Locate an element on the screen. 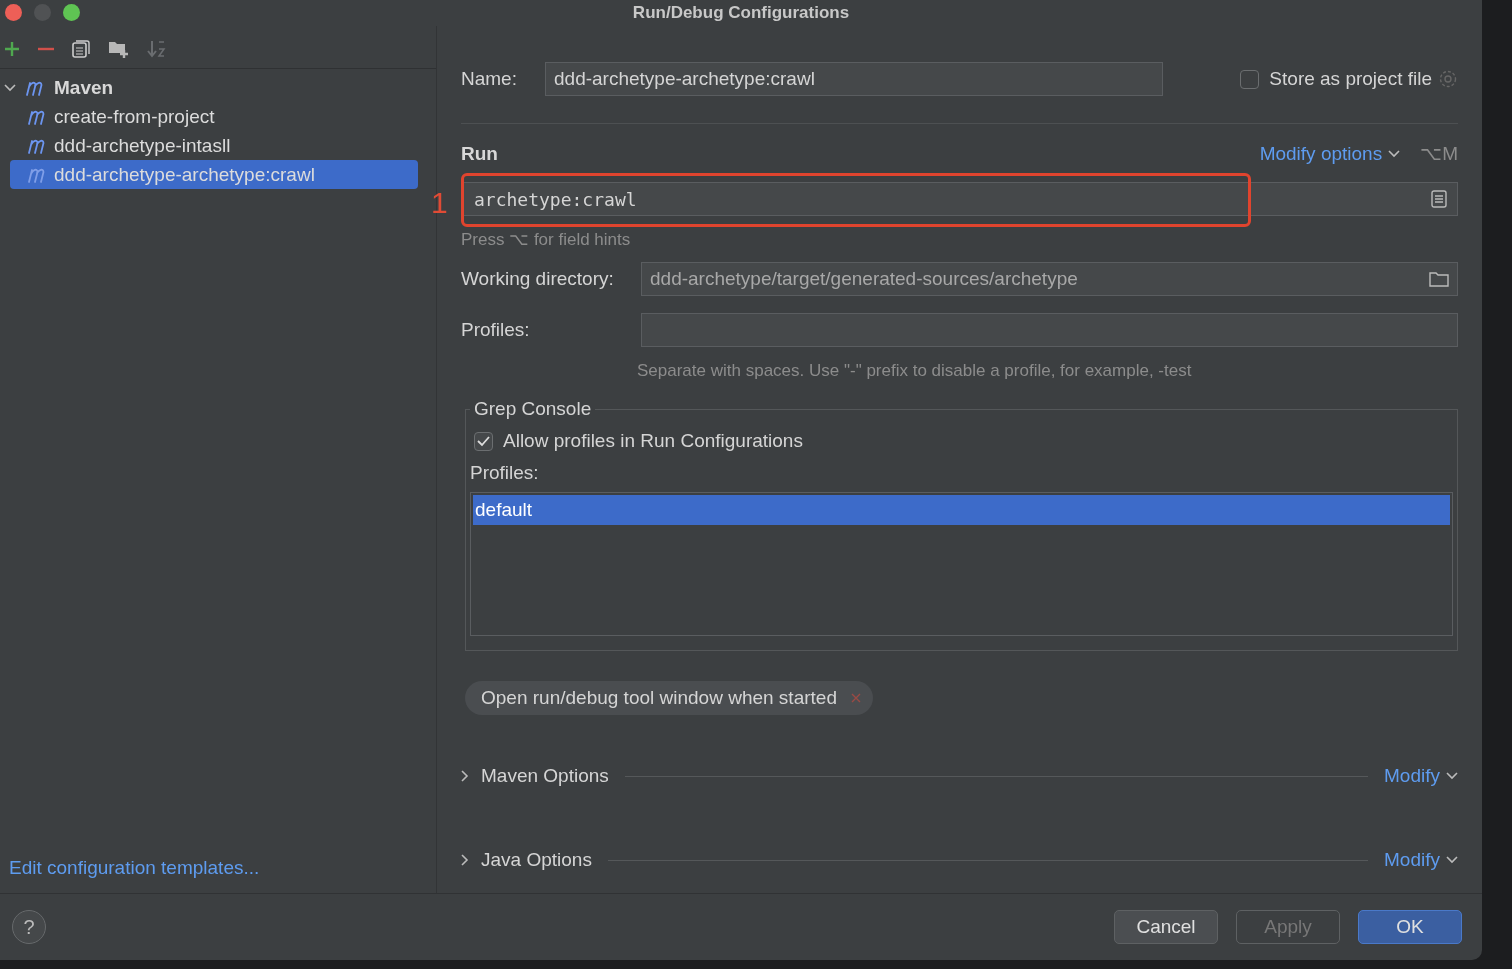 The width and height of the screenshot is (1512, 969). working-directory-label: Working directory: is located at coordinates (538, 279).